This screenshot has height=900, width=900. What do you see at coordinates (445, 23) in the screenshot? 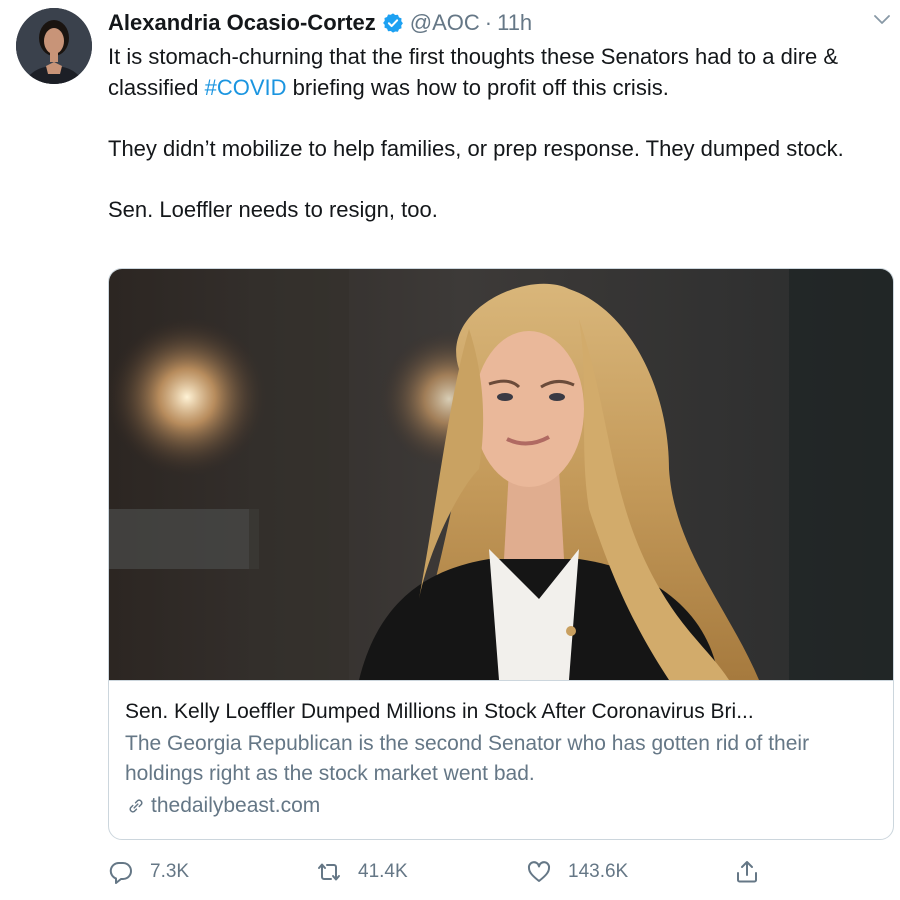
I see `author-handle: @AOC` at bounding box center [445, 23].